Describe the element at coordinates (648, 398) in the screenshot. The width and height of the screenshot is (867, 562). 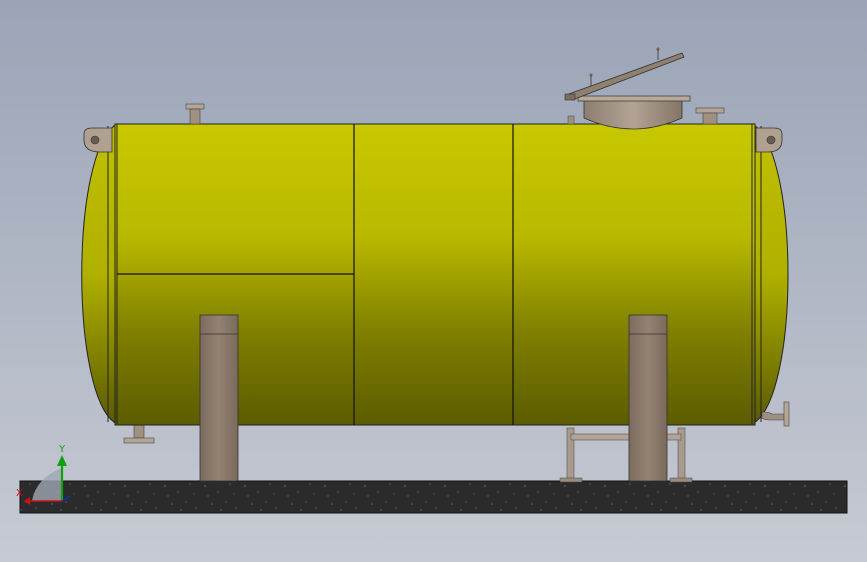
I see `saddle-support-right` at that location.